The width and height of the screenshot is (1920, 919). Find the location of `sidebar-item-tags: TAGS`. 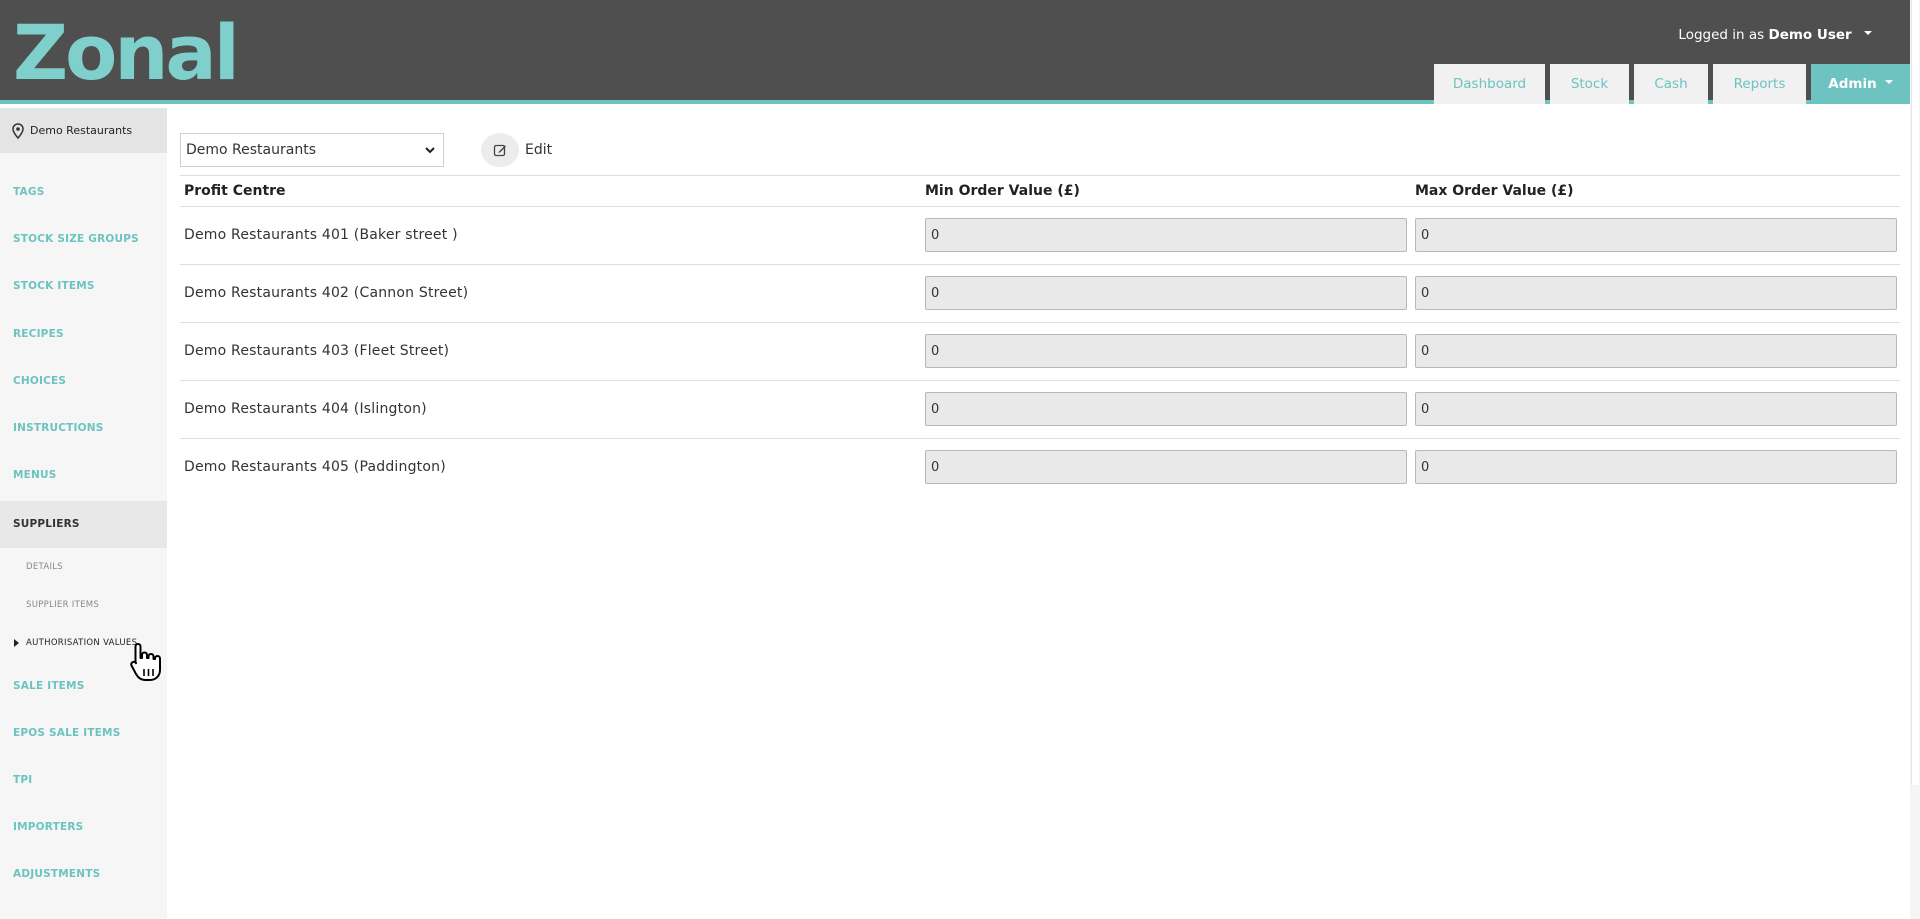

sidebar-item-tags: TAGS is located at coordinates (83, 192).